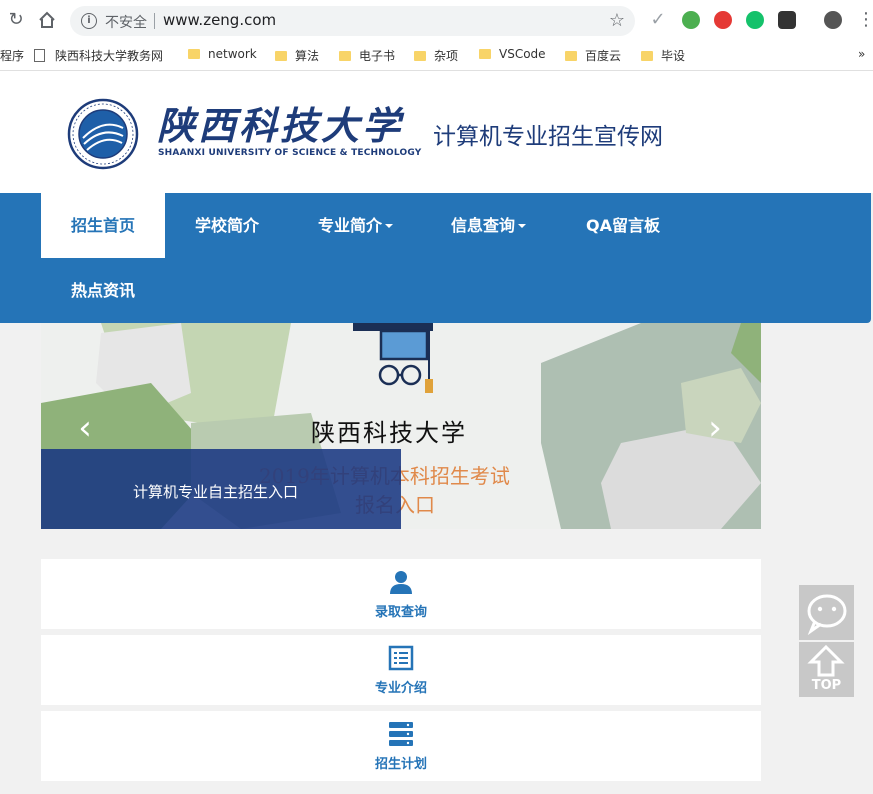 Image resolution: width=873 pixels, height=794 pixels. Describe the element at coordinates (755, 20) in the screenshot. I see `grammarly-icon` at that location.